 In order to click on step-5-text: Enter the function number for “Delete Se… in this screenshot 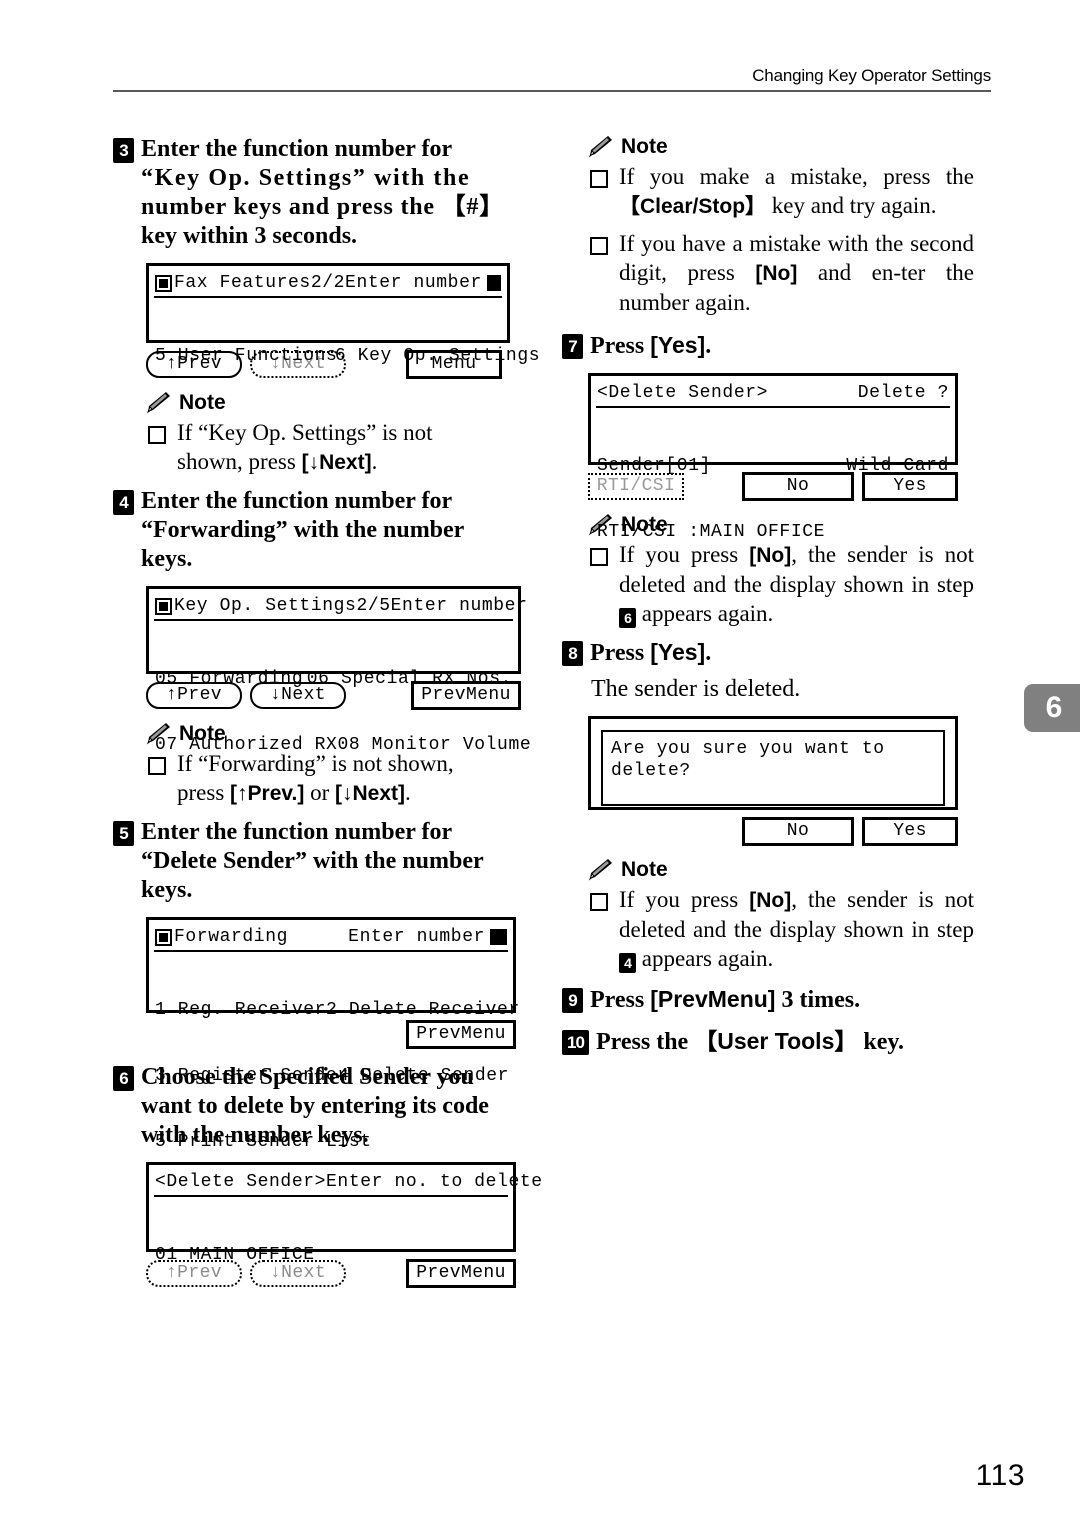, I will do `click(332, 861)`.